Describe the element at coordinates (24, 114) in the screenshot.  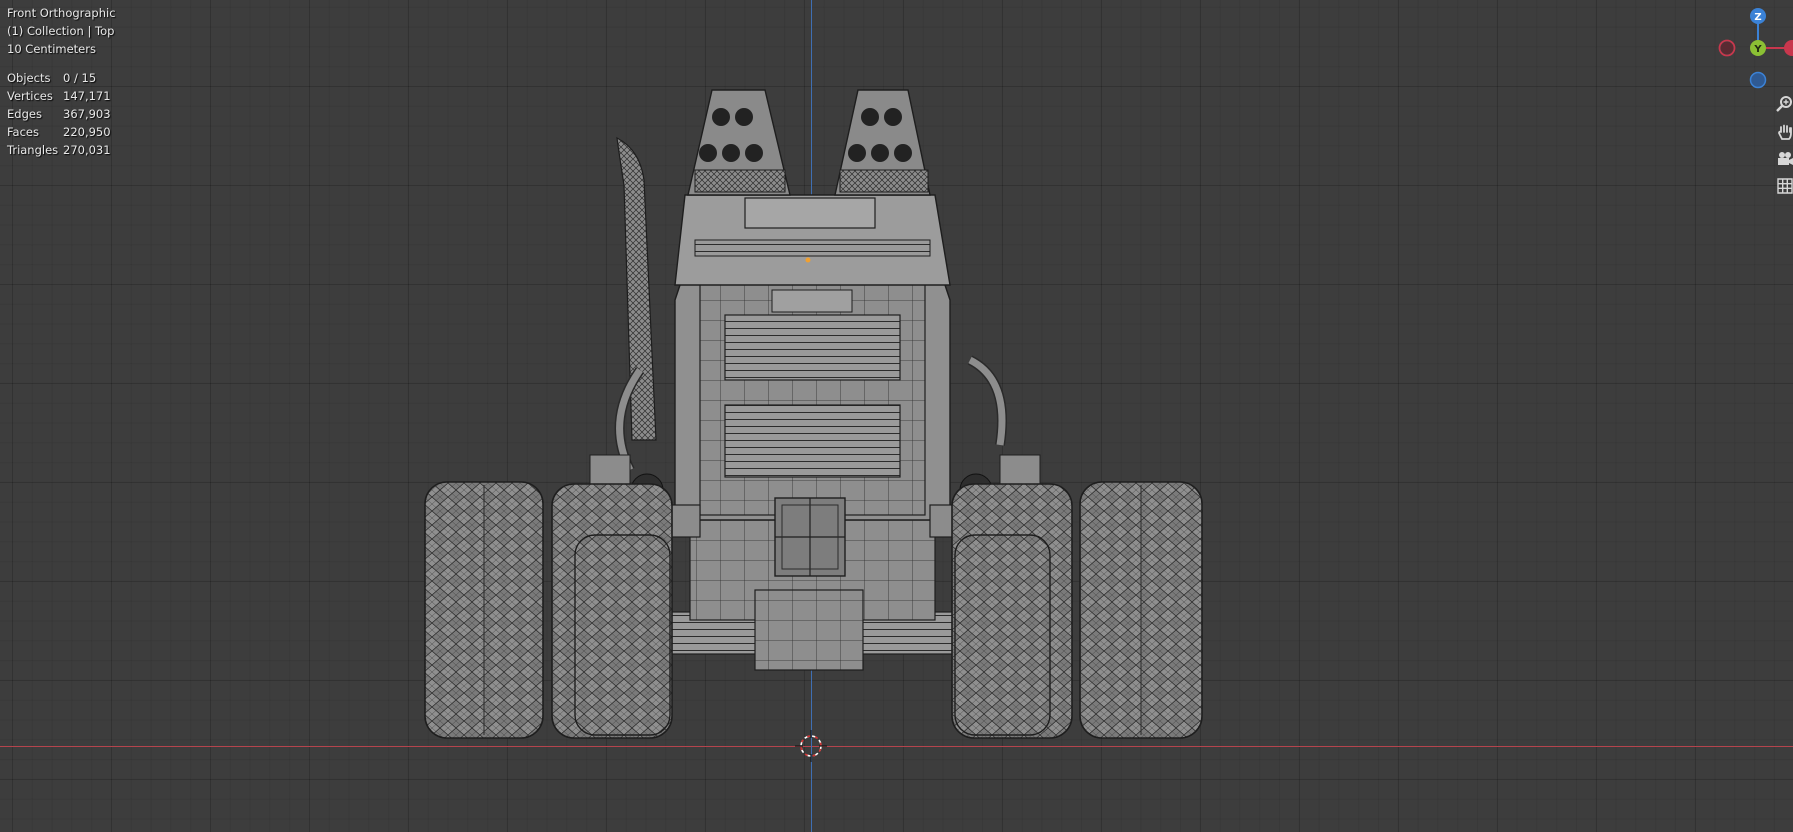
I see `stat-label: Edges` at that location.